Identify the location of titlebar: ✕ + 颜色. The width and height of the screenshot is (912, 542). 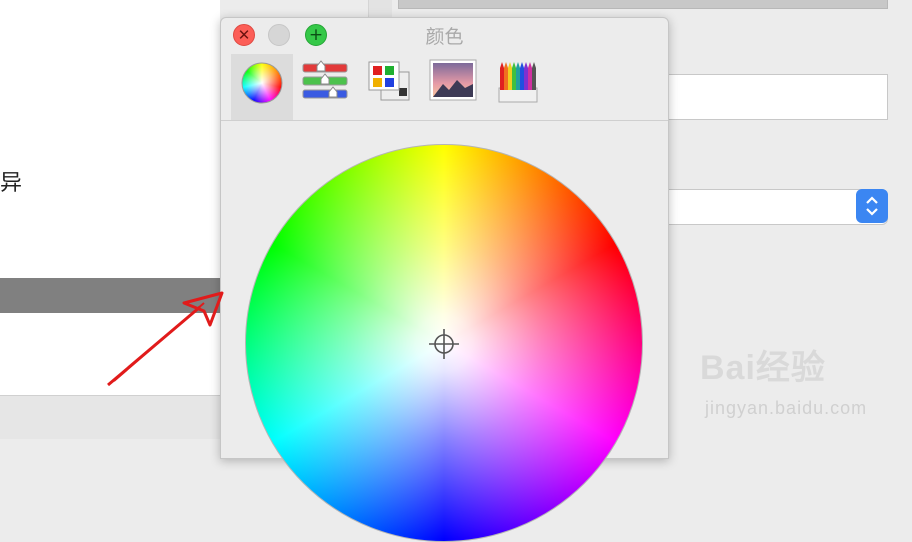
(444, 36).